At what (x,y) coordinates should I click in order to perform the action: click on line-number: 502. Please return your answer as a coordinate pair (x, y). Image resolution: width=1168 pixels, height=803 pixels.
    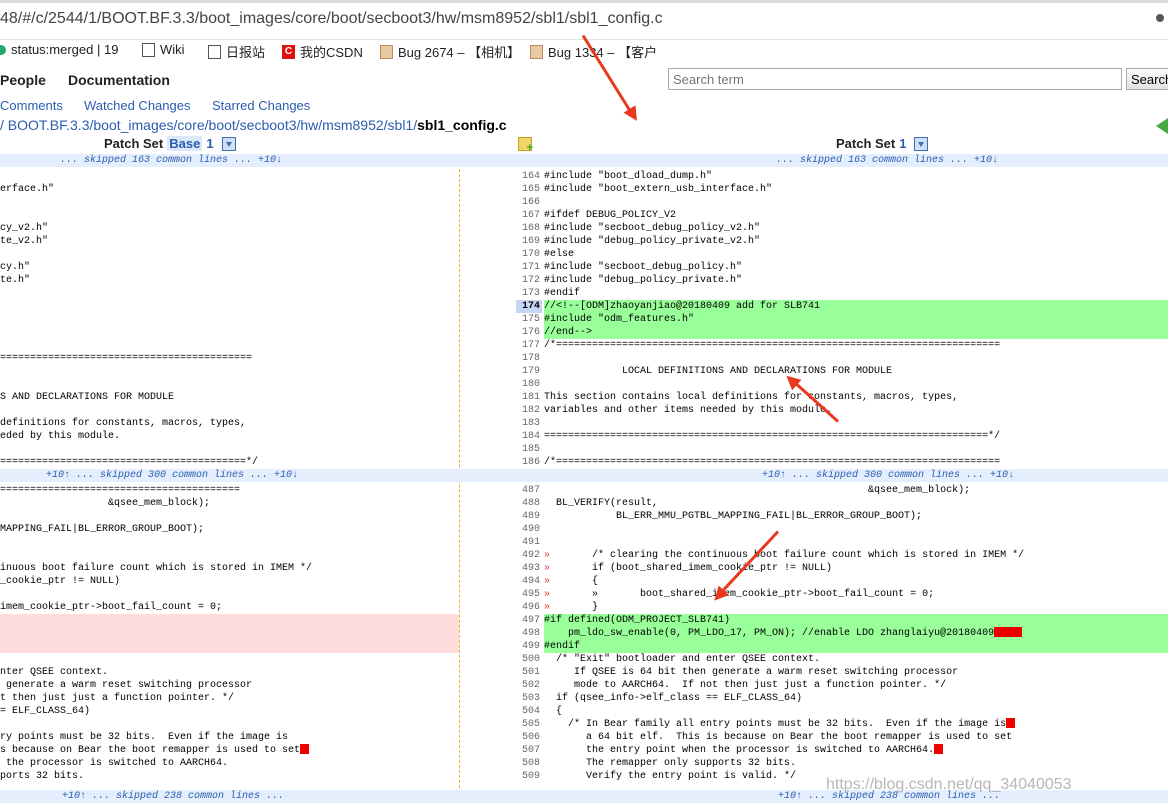
    Looking at the image, I should click on (529, 685).